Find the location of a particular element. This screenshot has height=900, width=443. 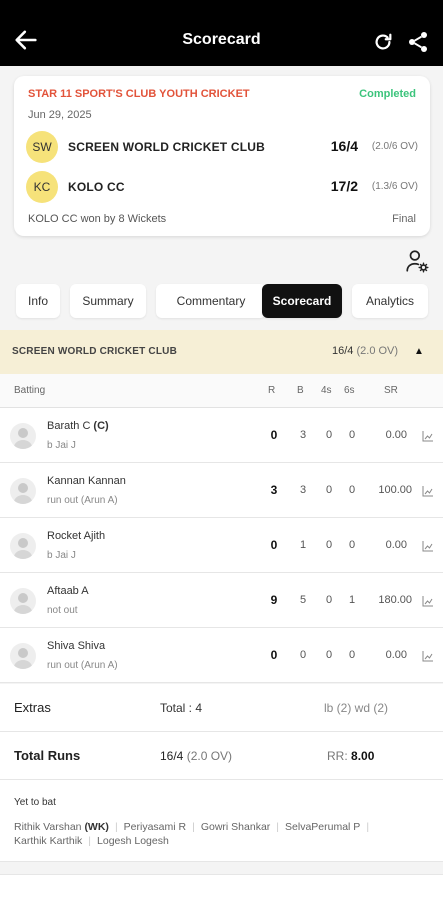

list-item: Rithik Varshan (WK) is located at coordinates (61, 827).